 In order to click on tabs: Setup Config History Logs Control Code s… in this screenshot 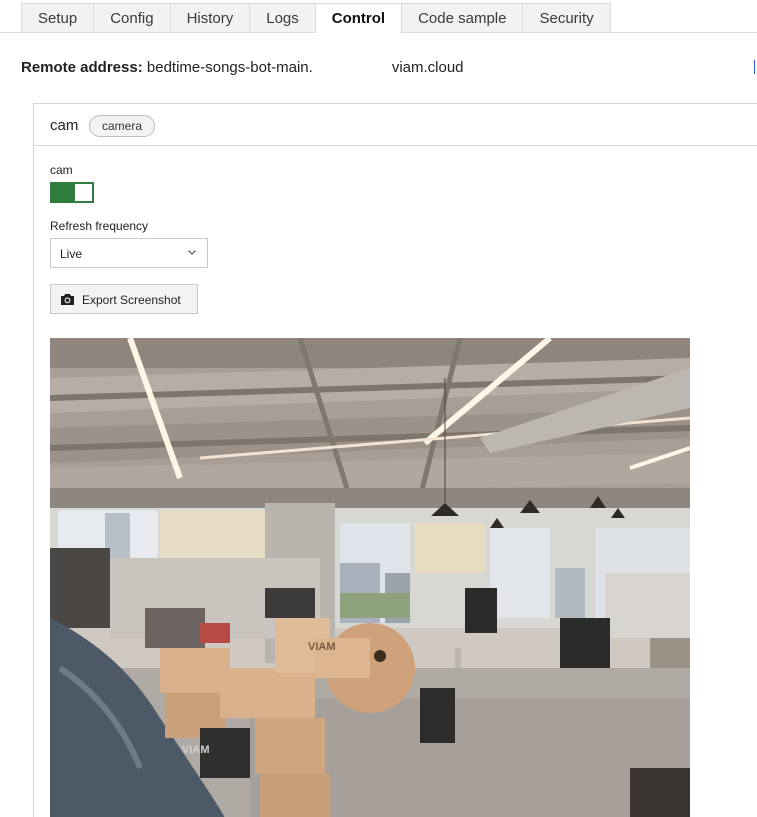, I will do `click(316, 18)`.